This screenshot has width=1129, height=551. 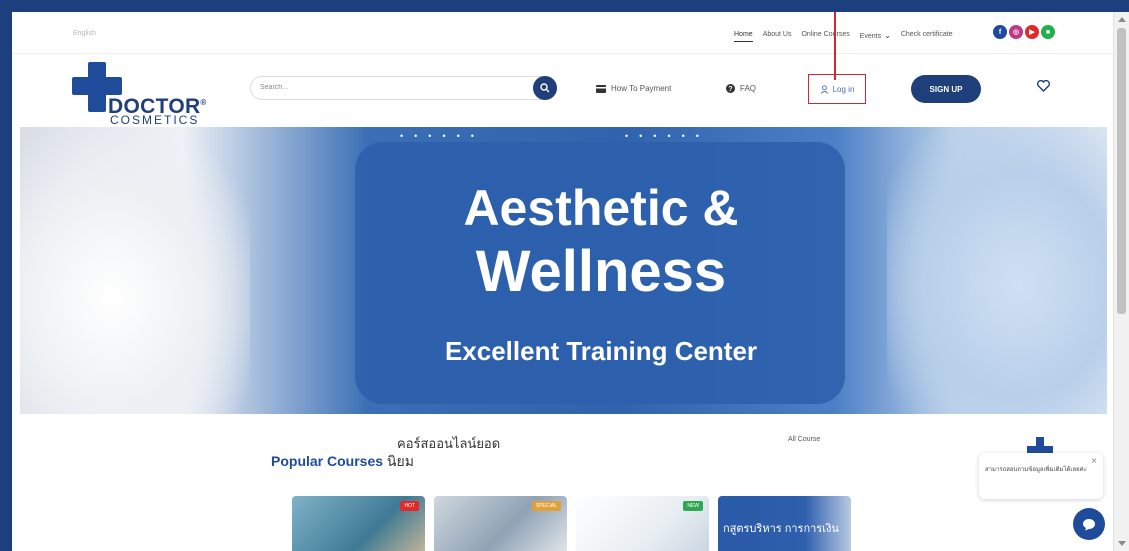 I want to click on logo-registered: ®, so click(x=203, y=102).